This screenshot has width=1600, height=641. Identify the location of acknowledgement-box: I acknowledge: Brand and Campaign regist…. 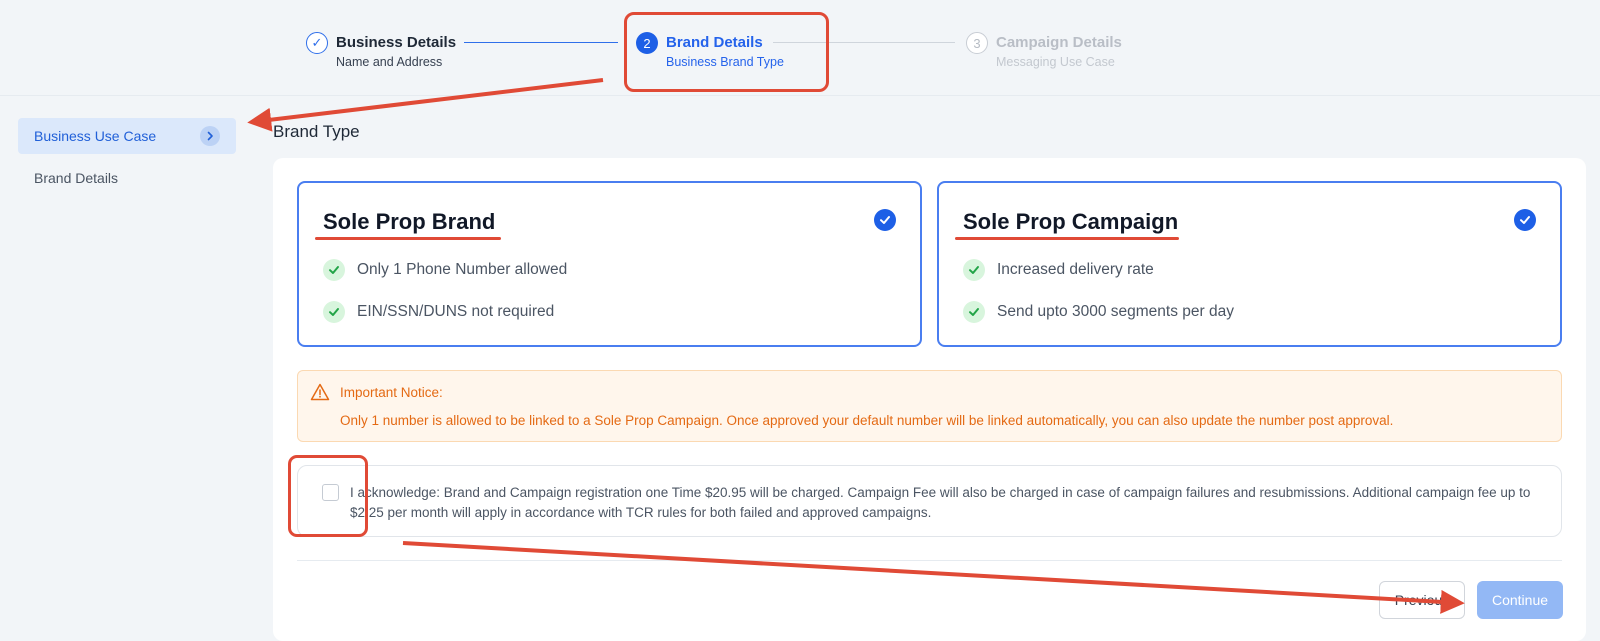
(929, 501).